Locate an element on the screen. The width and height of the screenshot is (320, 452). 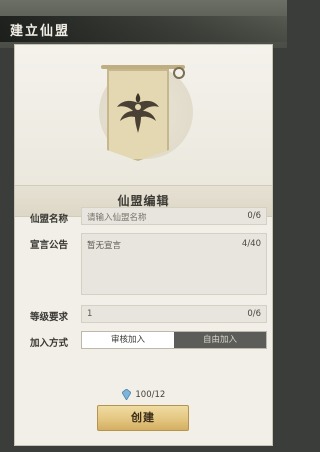
phoenix-emblem-icon is located at coordinates (138, 113).